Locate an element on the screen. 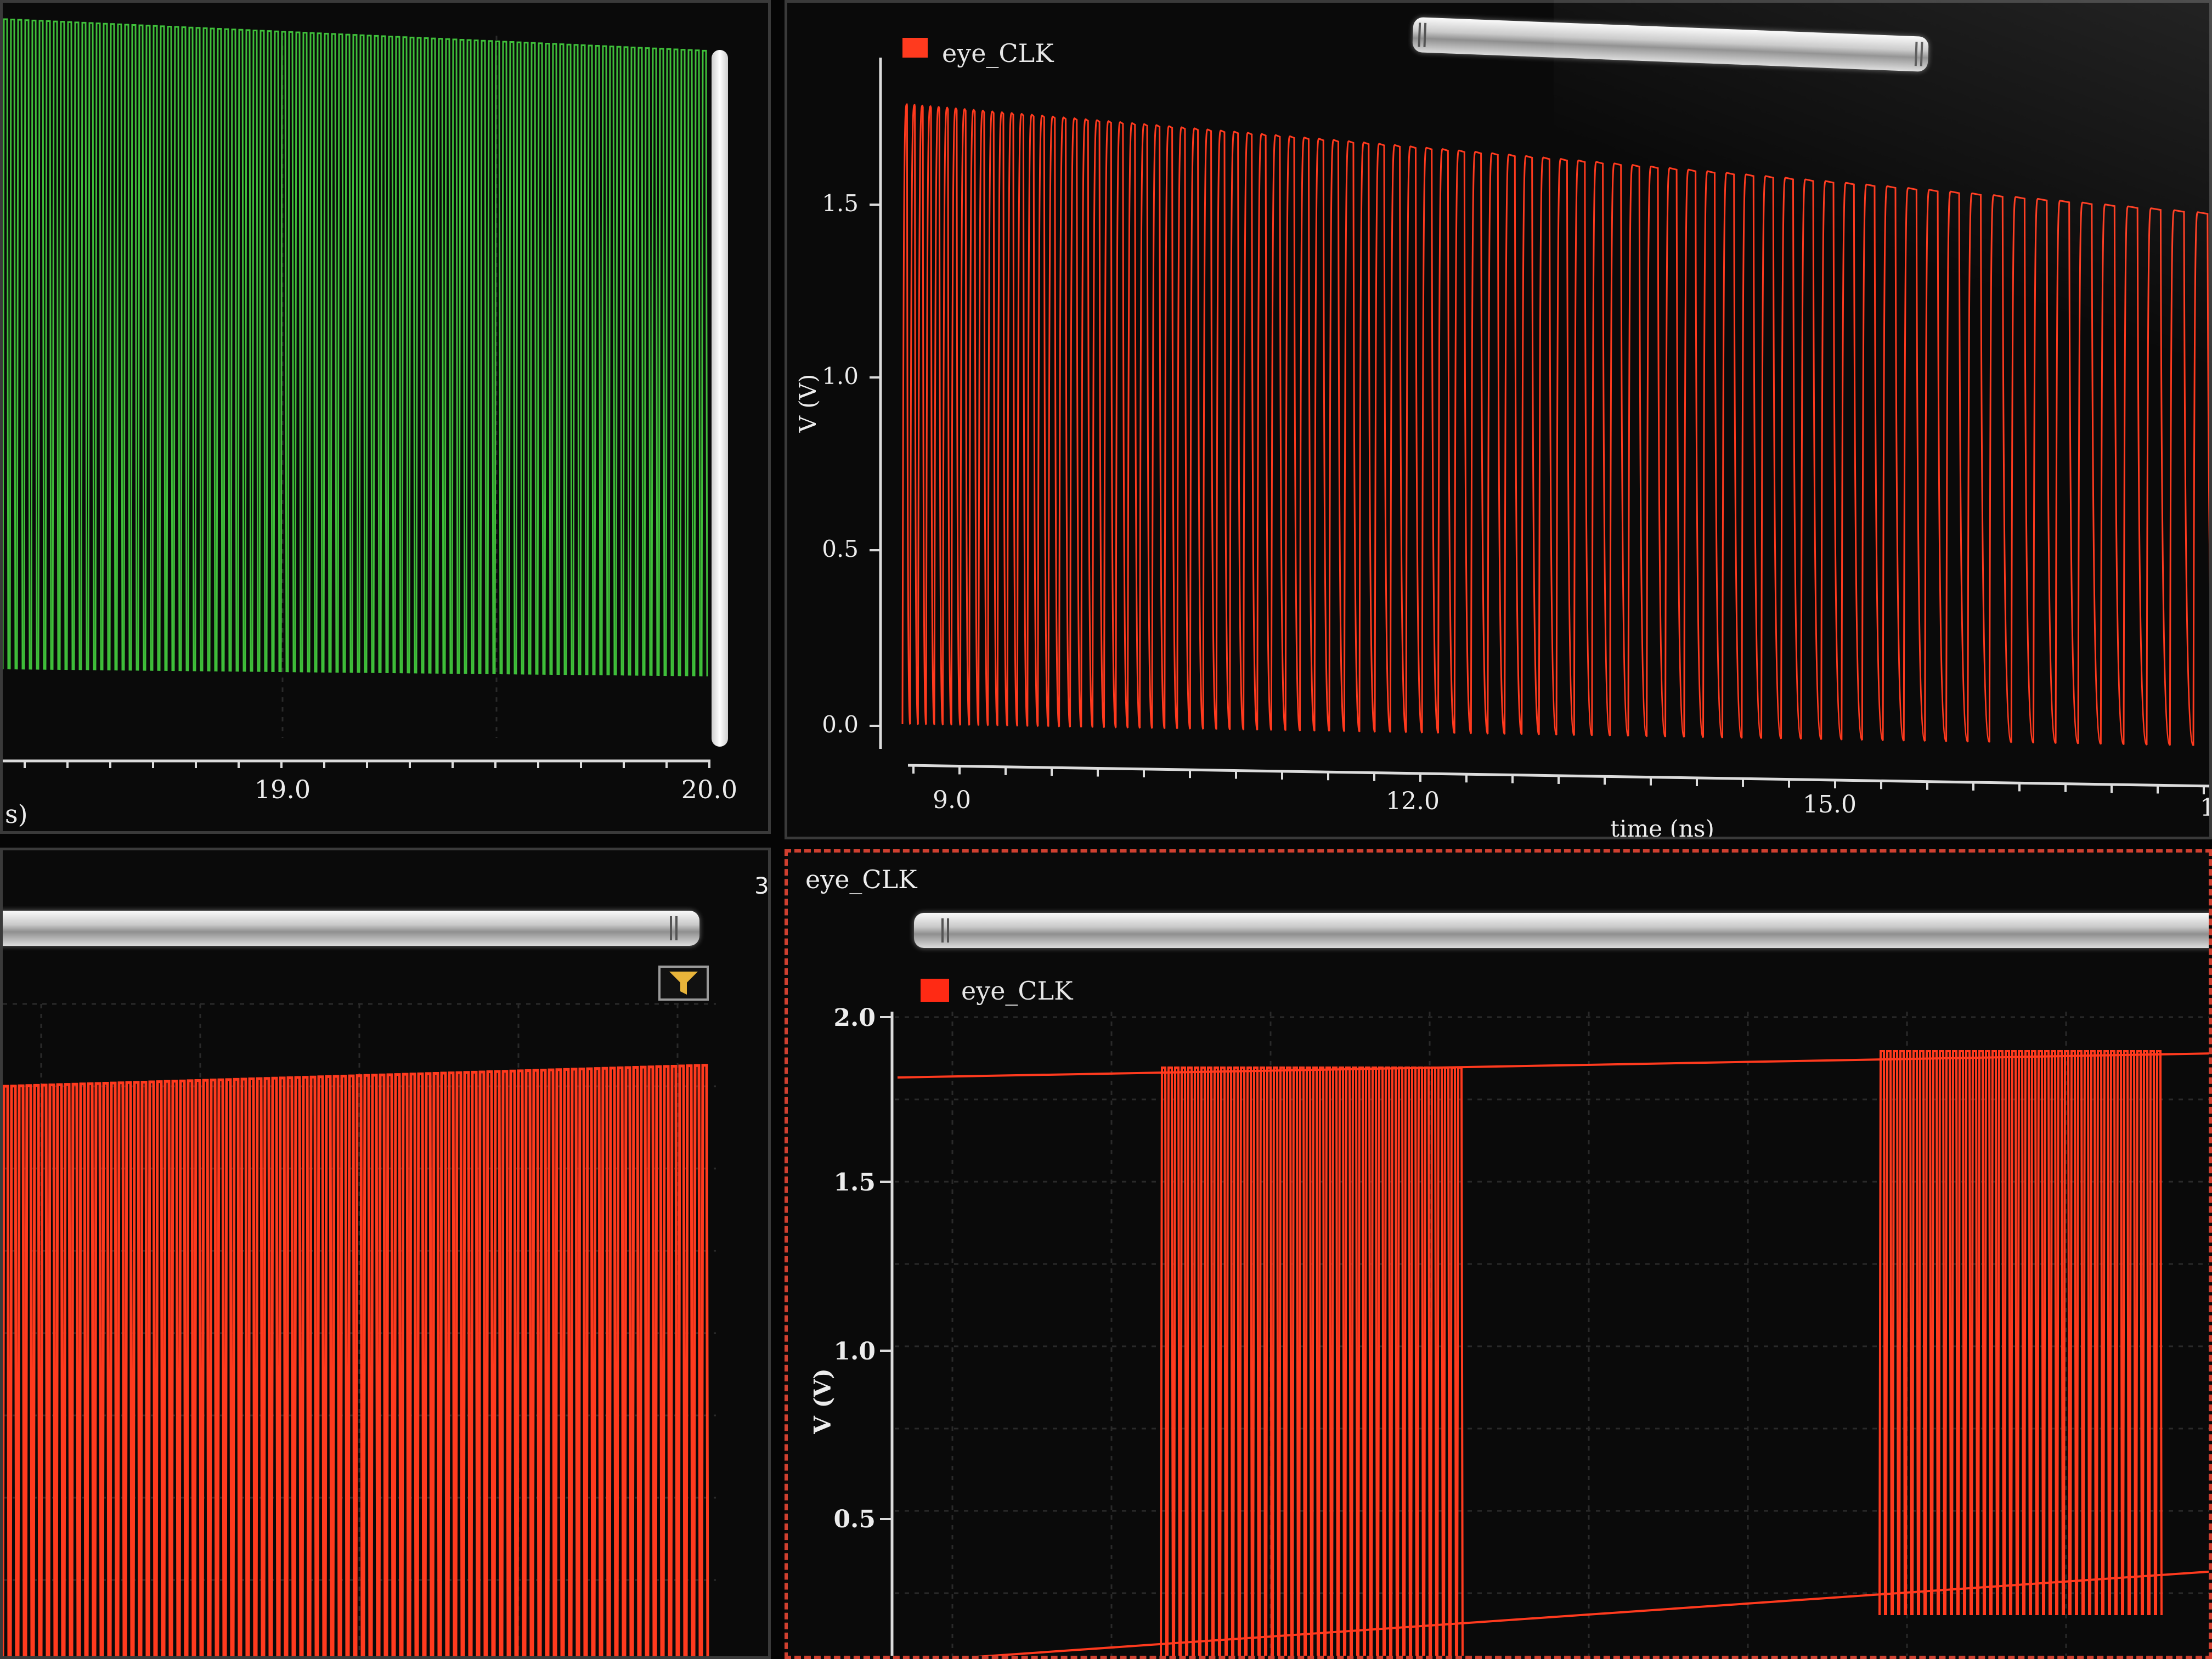  low-level-line is located at coordinates (1593, 1613).